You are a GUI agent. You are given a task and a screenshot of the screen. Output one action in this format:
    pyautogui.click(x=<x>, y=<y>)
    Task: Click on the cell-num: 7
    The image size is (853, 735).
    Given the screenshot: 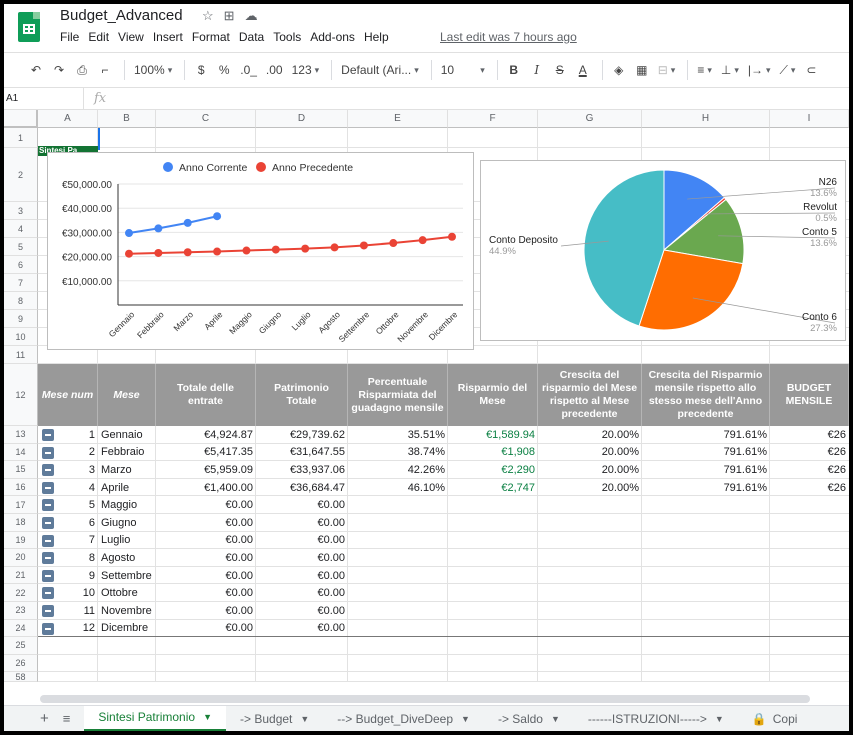 What is the action you would take?
    pyautogui.click(x=75, y=541)
    